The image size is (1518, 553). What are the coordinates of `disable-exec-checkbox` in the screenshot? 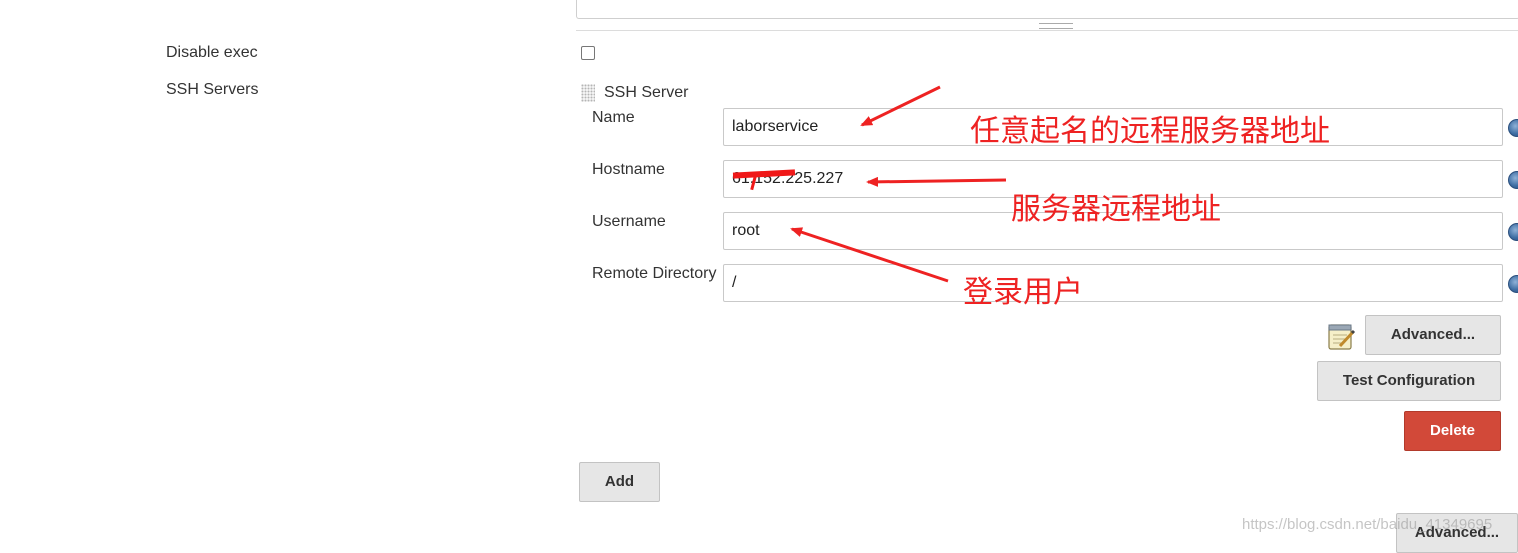 It's located at (588, 53).